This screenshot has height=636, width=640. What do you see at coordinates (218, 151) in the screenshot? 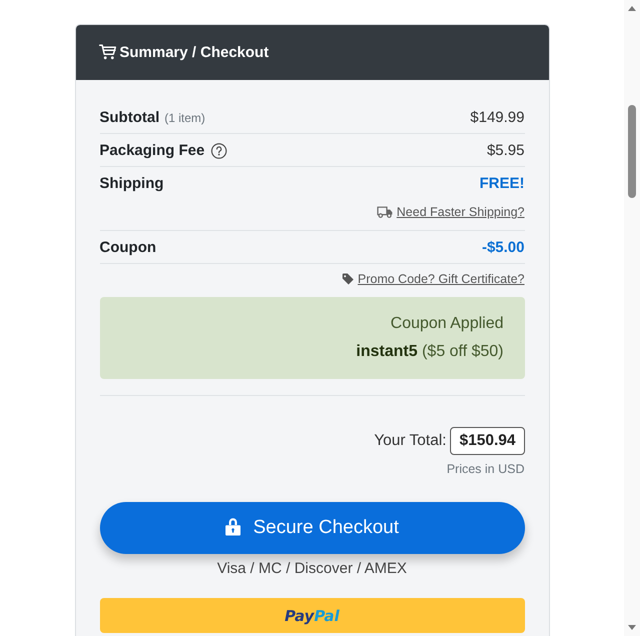
I see `help-icon` at bounding box center [218, 151].